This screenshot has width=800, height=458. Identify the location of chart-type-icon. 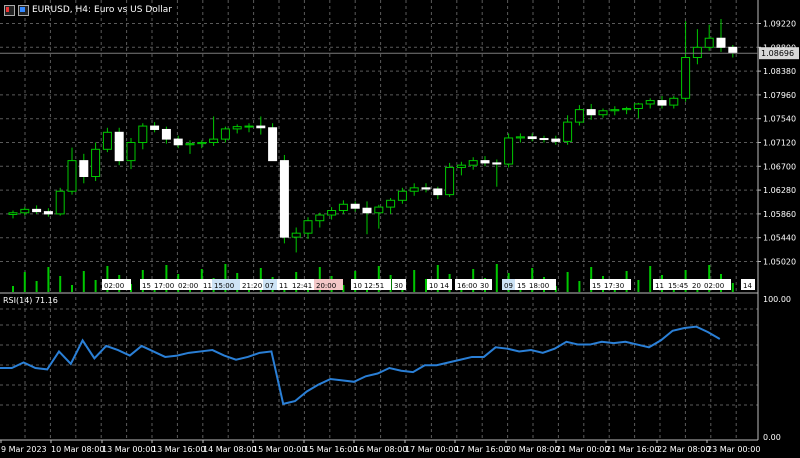
(9, 10).